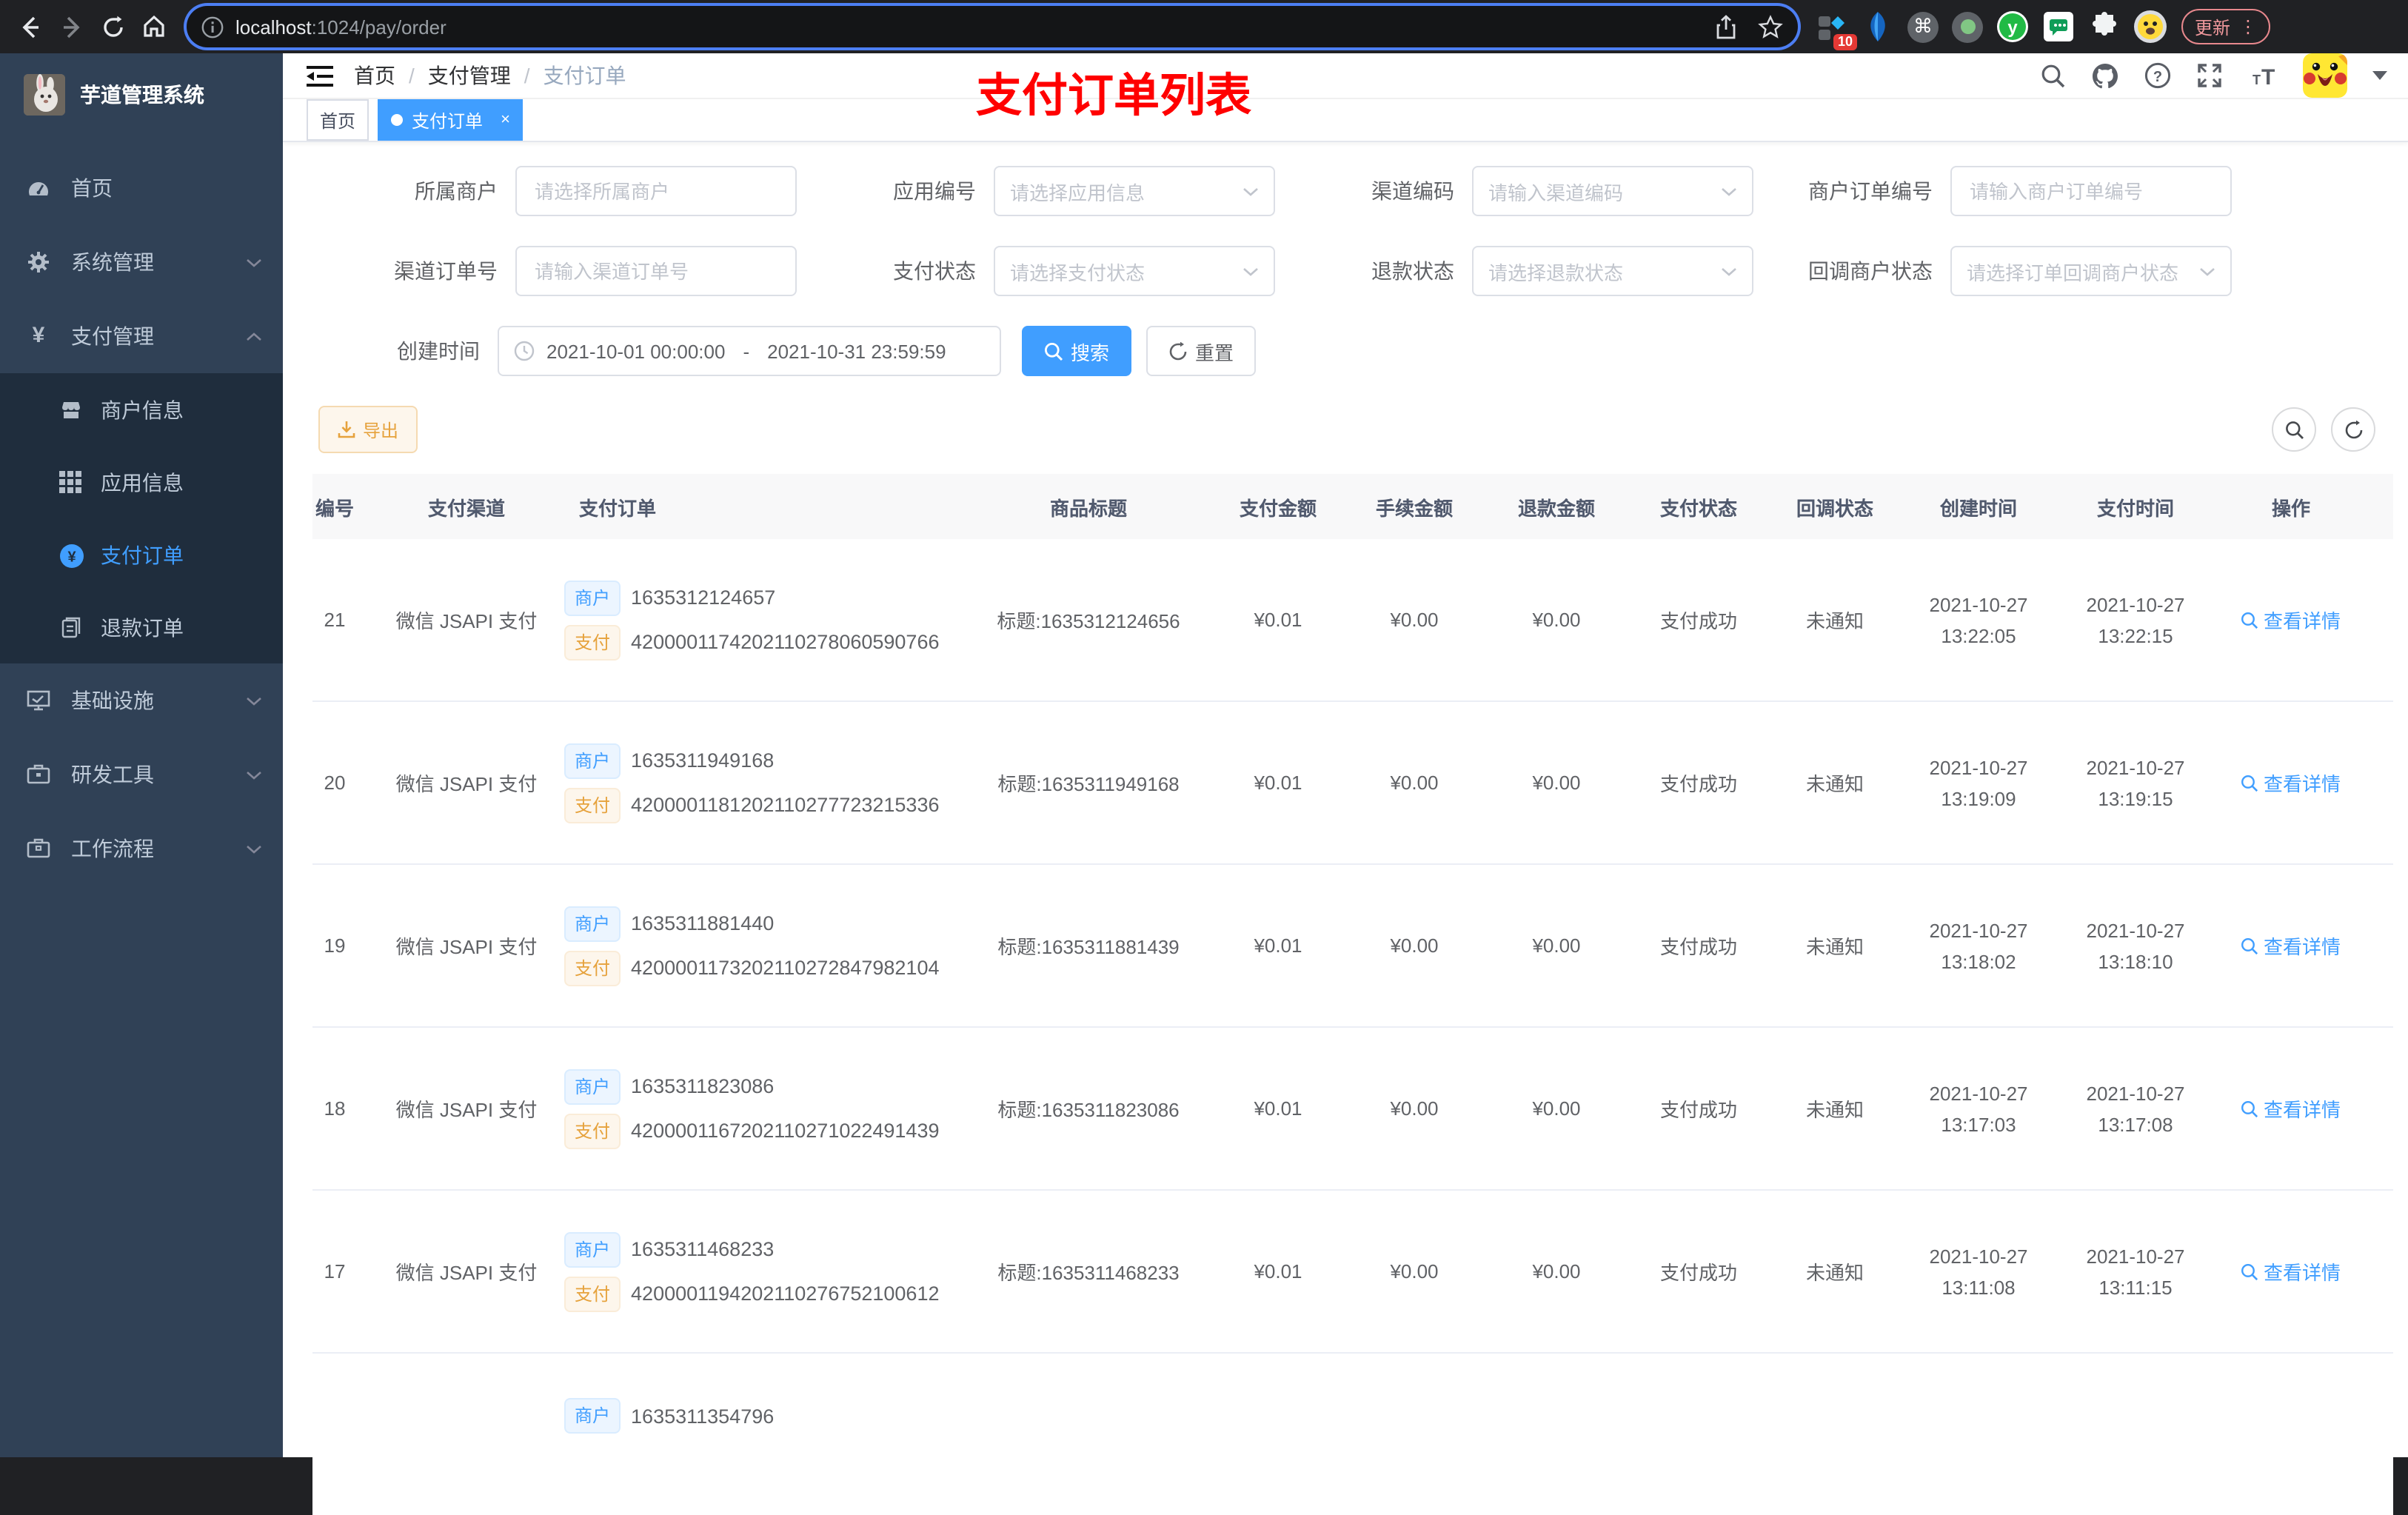 Image resolution: width=2408 pixels, height=1515 pixels. I want to click on callback-status-select: 请选择订单回调商户状态, so click(2091, 271).